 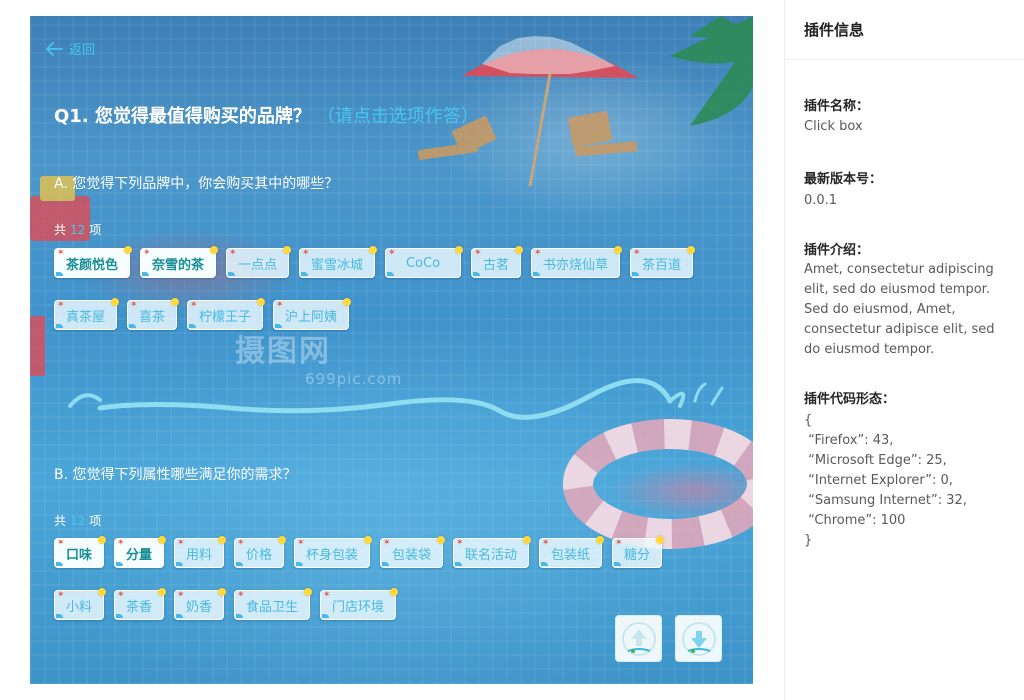 I want to click on option-label: 真茶屋, so click(x=85, y=317).